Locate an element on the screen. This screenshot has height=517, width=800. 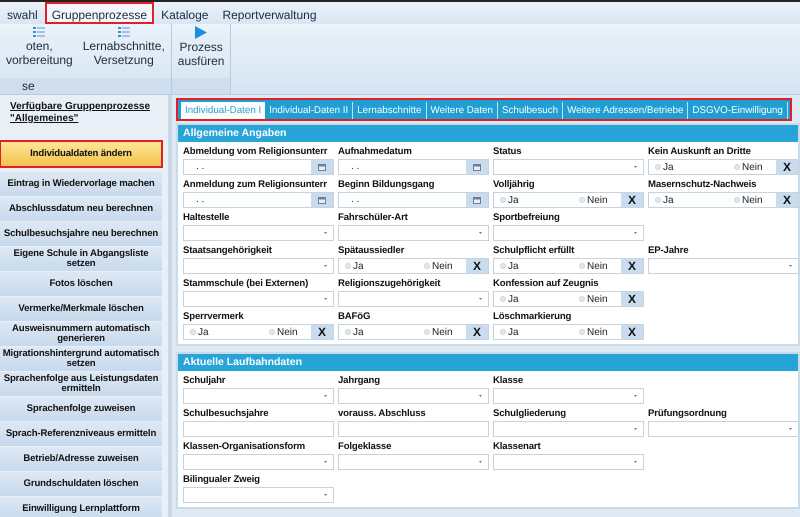
ribbon-button: oten, vorbereitung is located at coordinates (39, 46).